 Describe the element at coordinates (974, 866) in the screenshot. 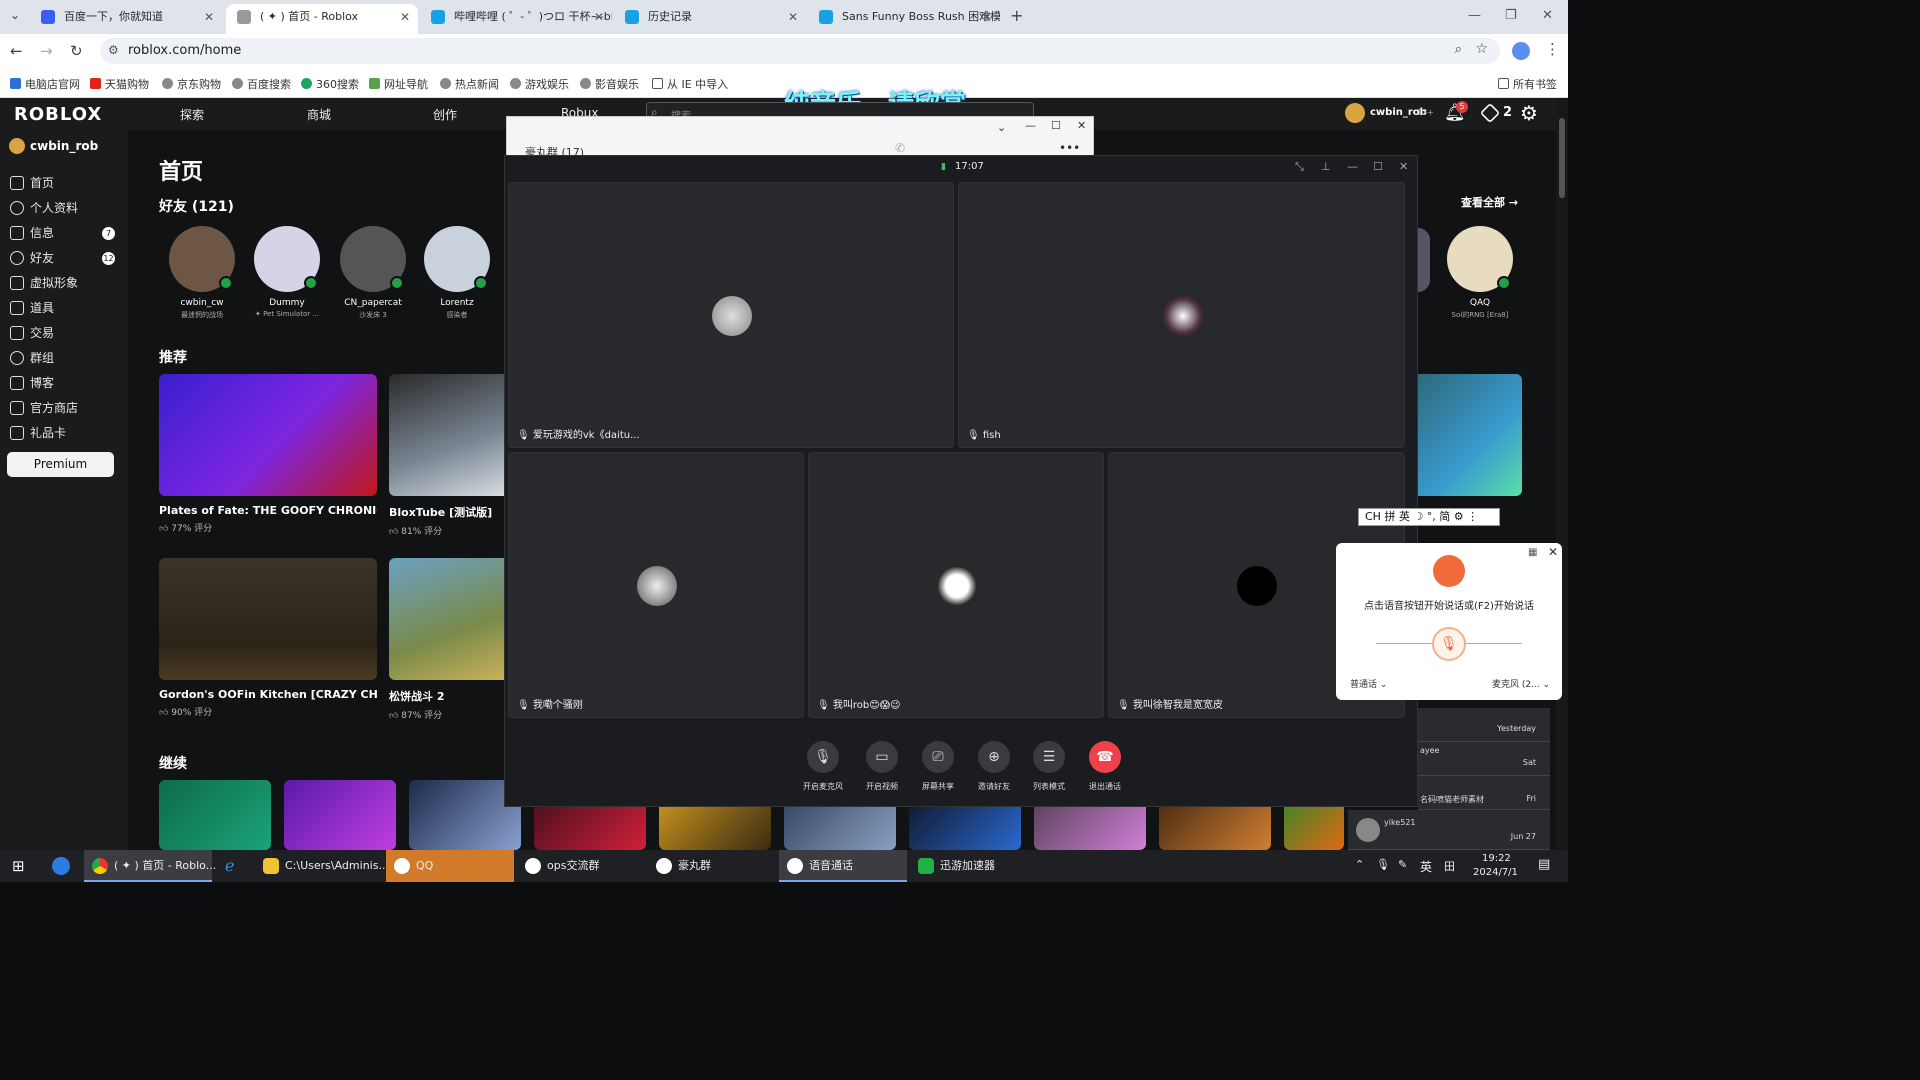

I see `taskbar-item-xunyou: 迅游加速器` at that location.